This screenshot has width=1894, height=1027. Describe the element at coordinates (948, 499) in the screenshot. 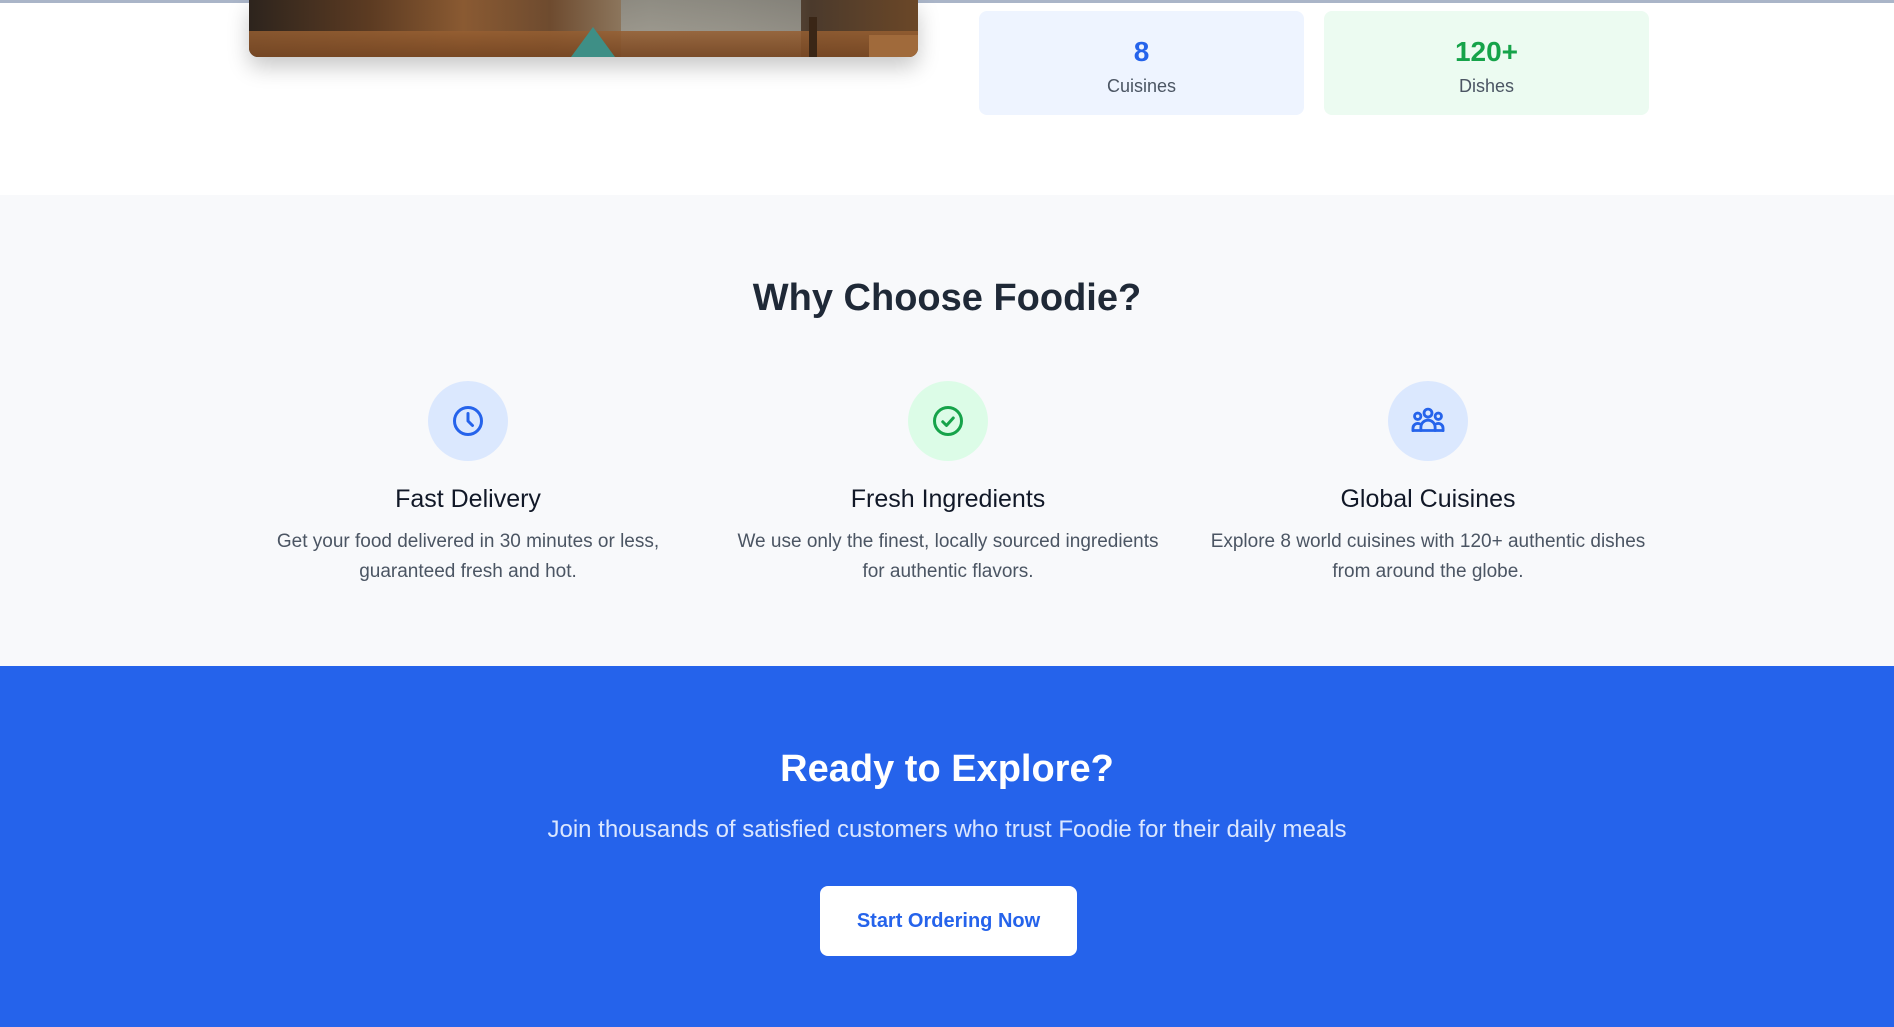

I see `feature-title: Fresh Ingredients` at that location.